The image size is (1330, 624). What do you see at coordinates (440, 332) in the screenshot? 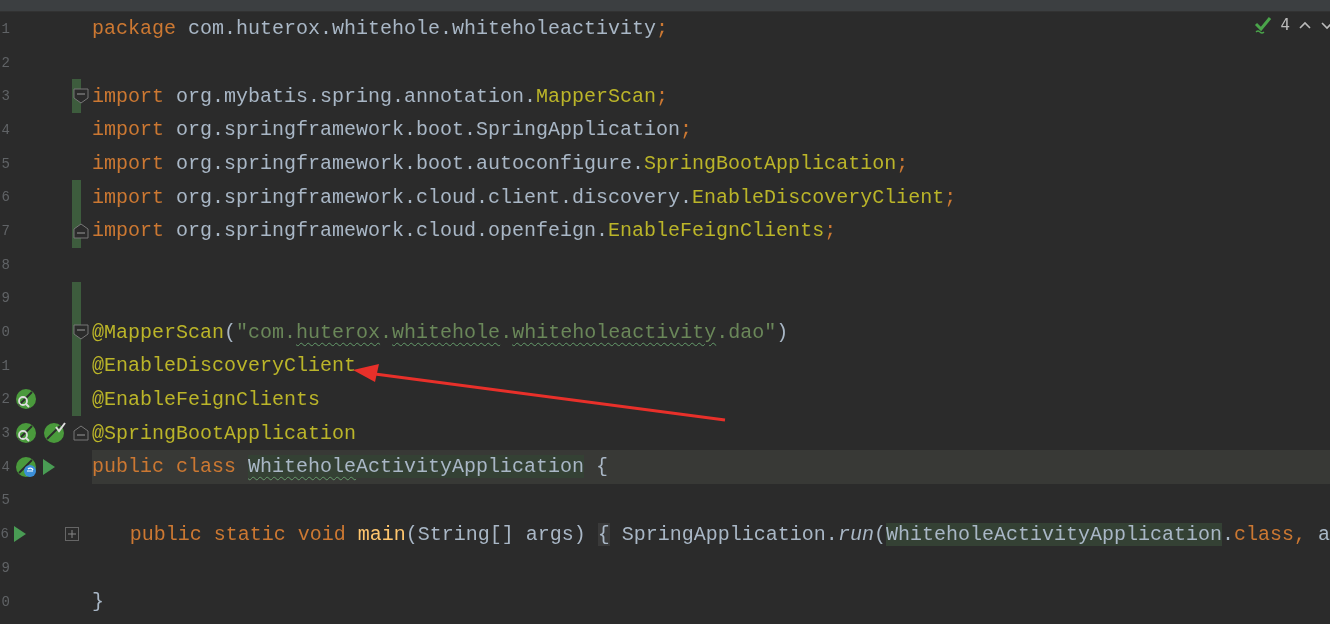
I see `code-line: @MapperScan("com.huterox.whitehole.whiteholeactivity.dao")` at bounding box center [440, 332].